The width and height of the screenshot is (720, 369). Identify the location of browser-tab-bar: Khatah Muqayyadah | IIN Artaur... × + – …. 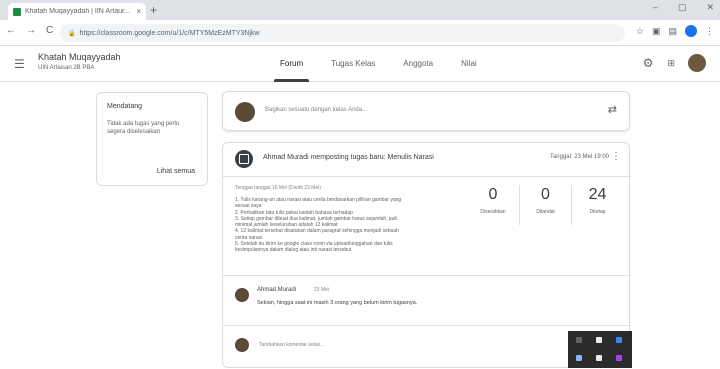
(360, 10).